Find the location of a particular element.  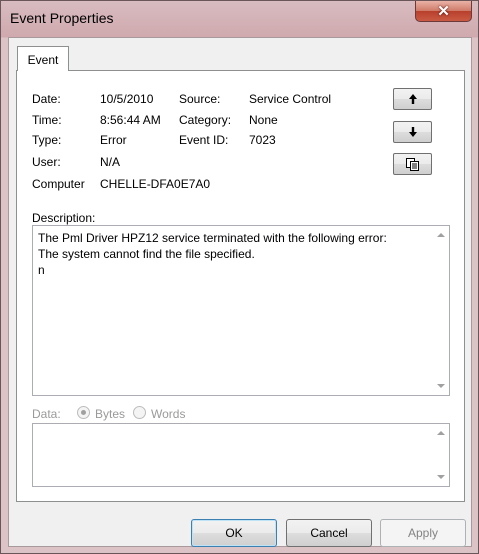

bytes-radio is located at coordinates (83, 412).